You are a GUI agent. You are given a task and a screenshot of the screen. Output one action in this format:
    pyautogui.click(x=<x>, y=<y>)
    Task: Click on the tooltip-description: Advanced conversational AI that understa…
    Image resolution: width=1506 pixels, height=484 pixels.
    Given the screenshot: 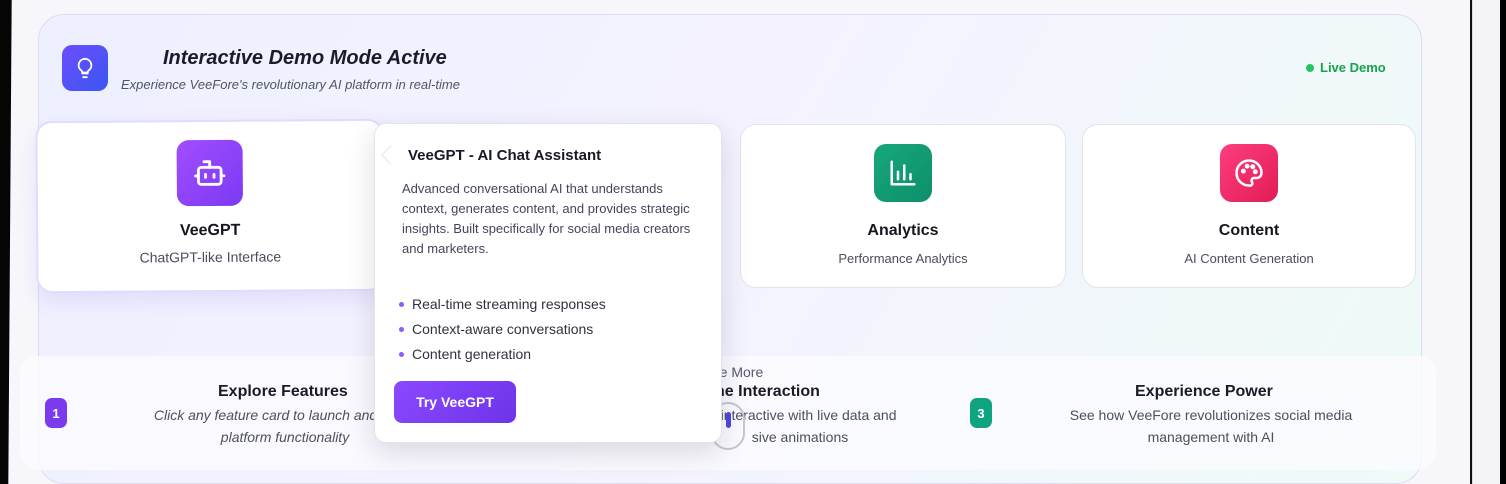 What is the action you would take?
    pyautogui.click(x=546, y=218)
    